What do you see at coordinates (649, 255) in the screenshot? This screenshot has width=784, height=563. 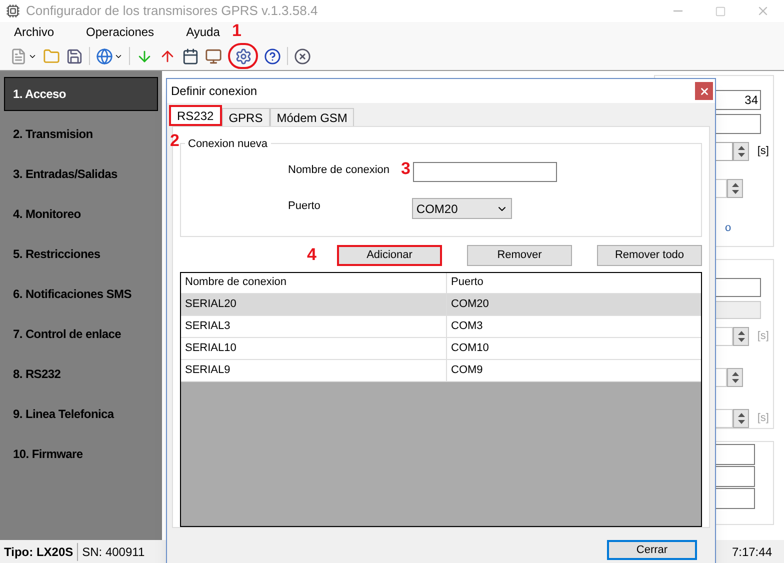 I see `action-button: Remover todo` at bounding box center [649, 255].